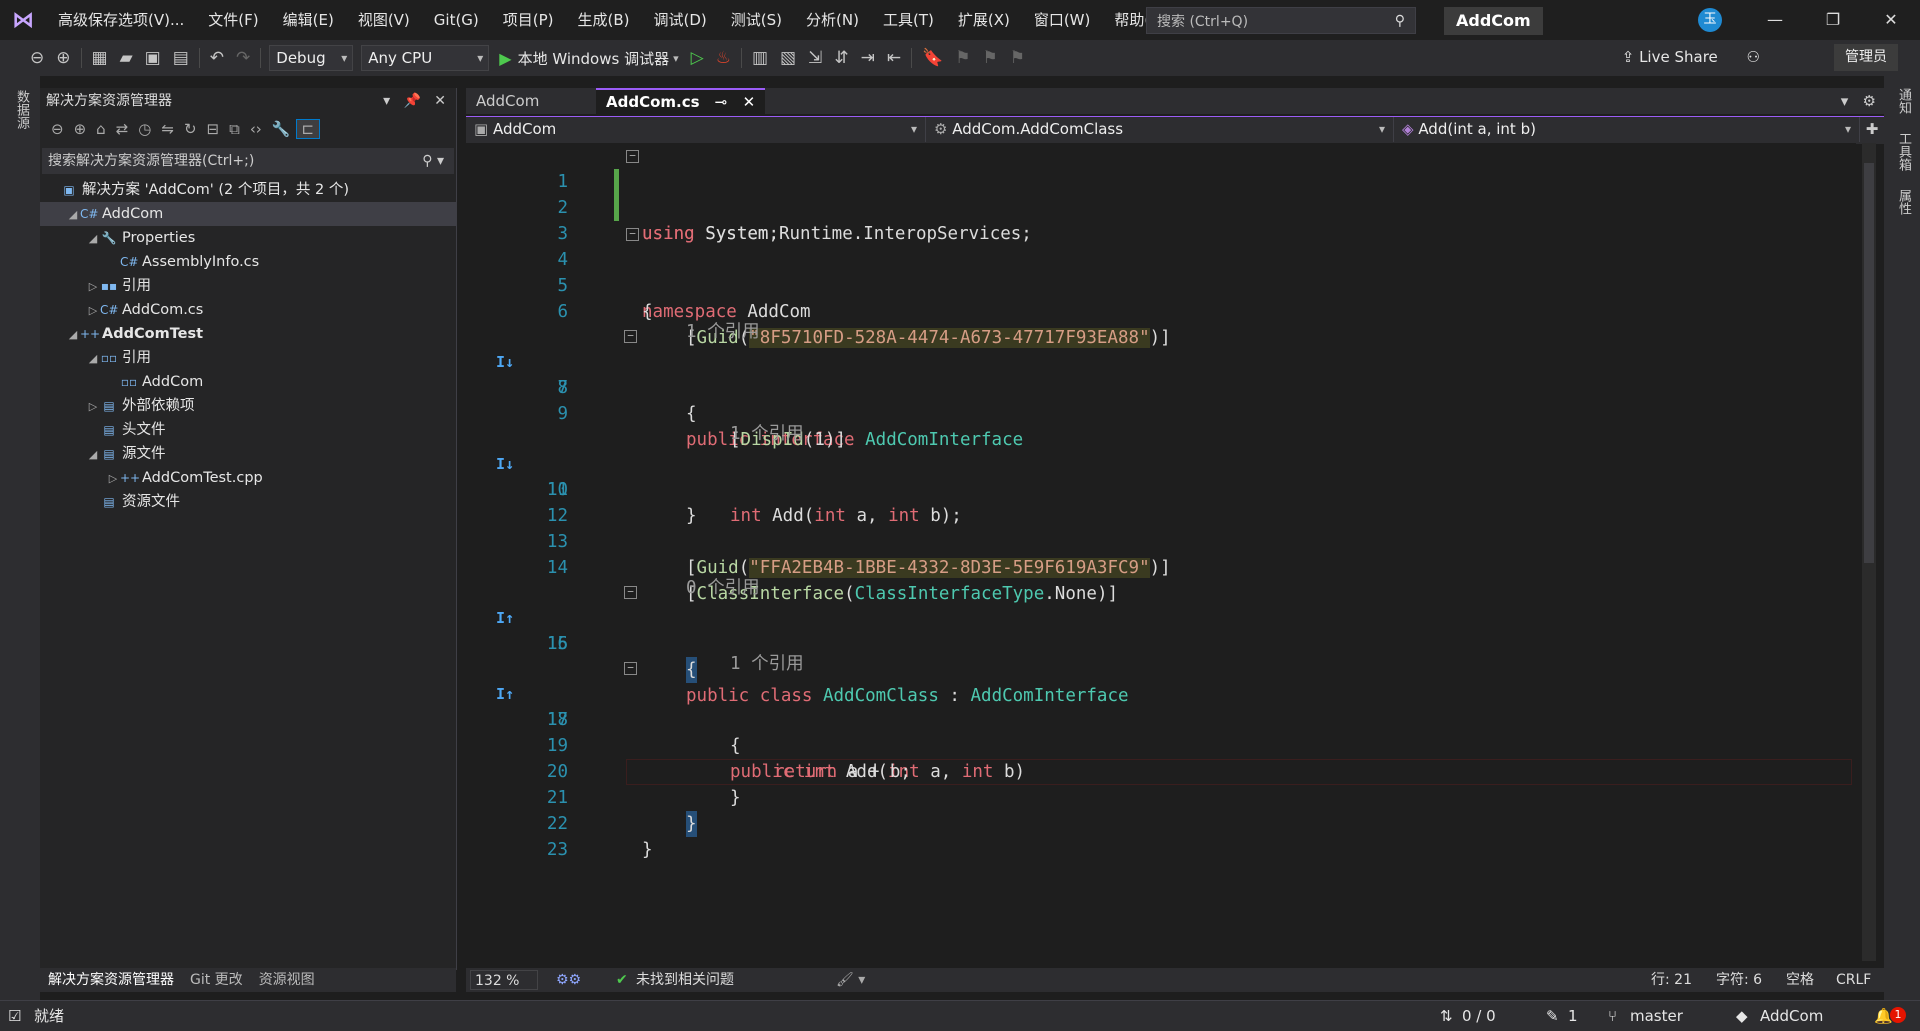 The height and width of the screenshot is (1031, 1920). I want to click on open-folder-icon: ▰, so click(126, 58).